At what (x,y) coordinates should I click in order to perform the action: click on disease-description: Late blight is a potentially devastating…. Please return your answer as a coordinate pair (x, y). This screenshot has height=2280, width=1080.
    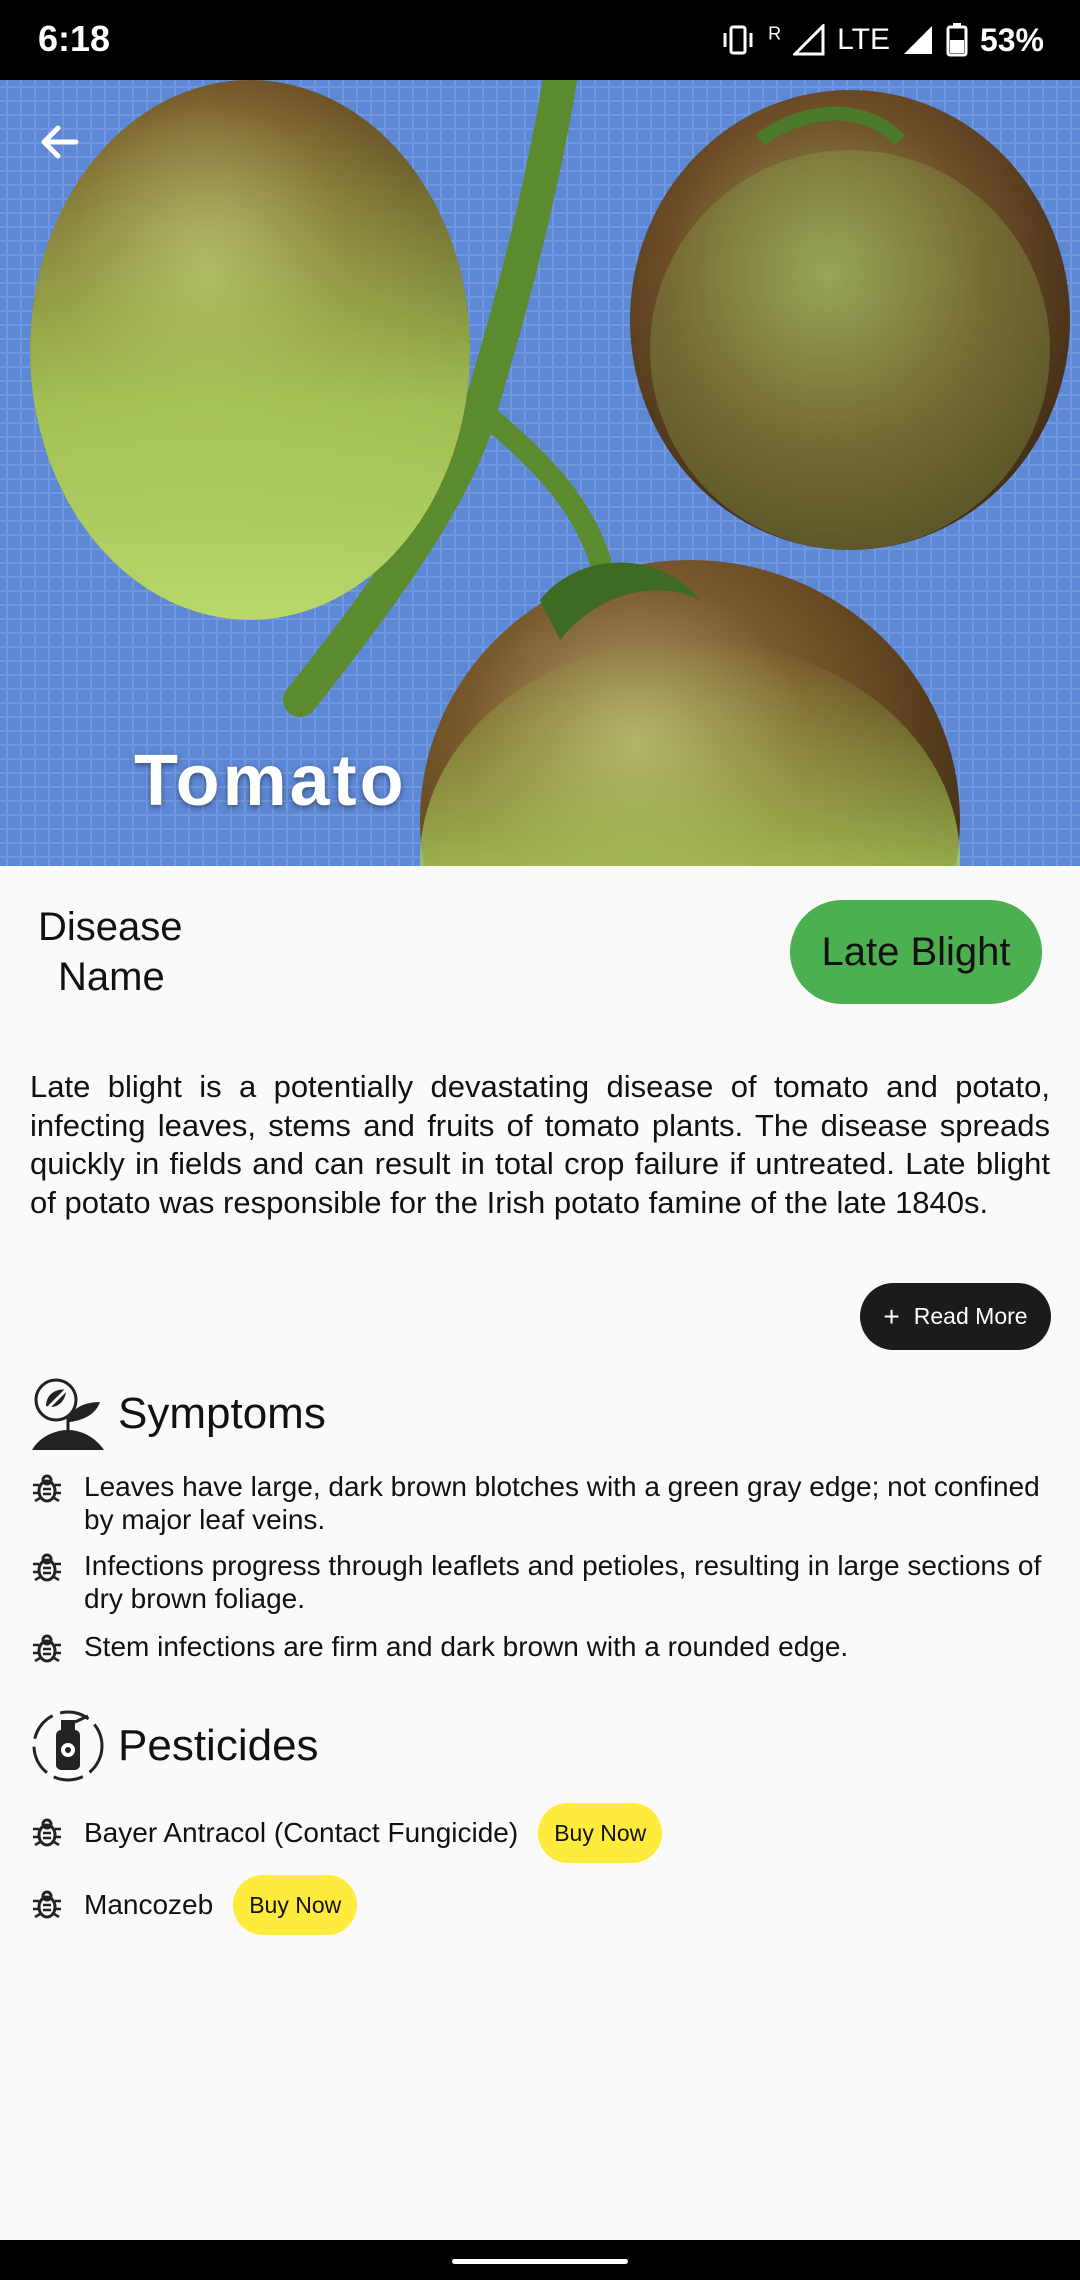
    Looking at the image, I should click on (540, 1144).